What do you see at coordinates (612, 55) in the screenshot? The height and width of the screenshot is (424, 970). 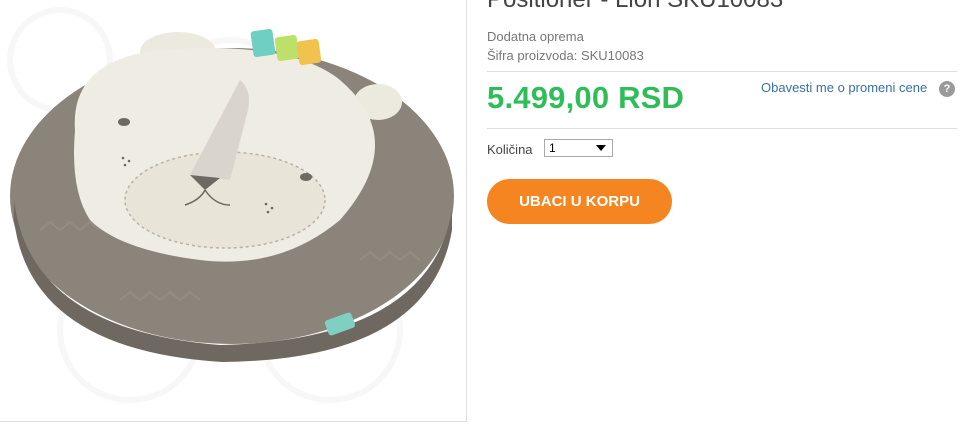 I see `sku-value: SKU10083` at bounding box center [612, 55].